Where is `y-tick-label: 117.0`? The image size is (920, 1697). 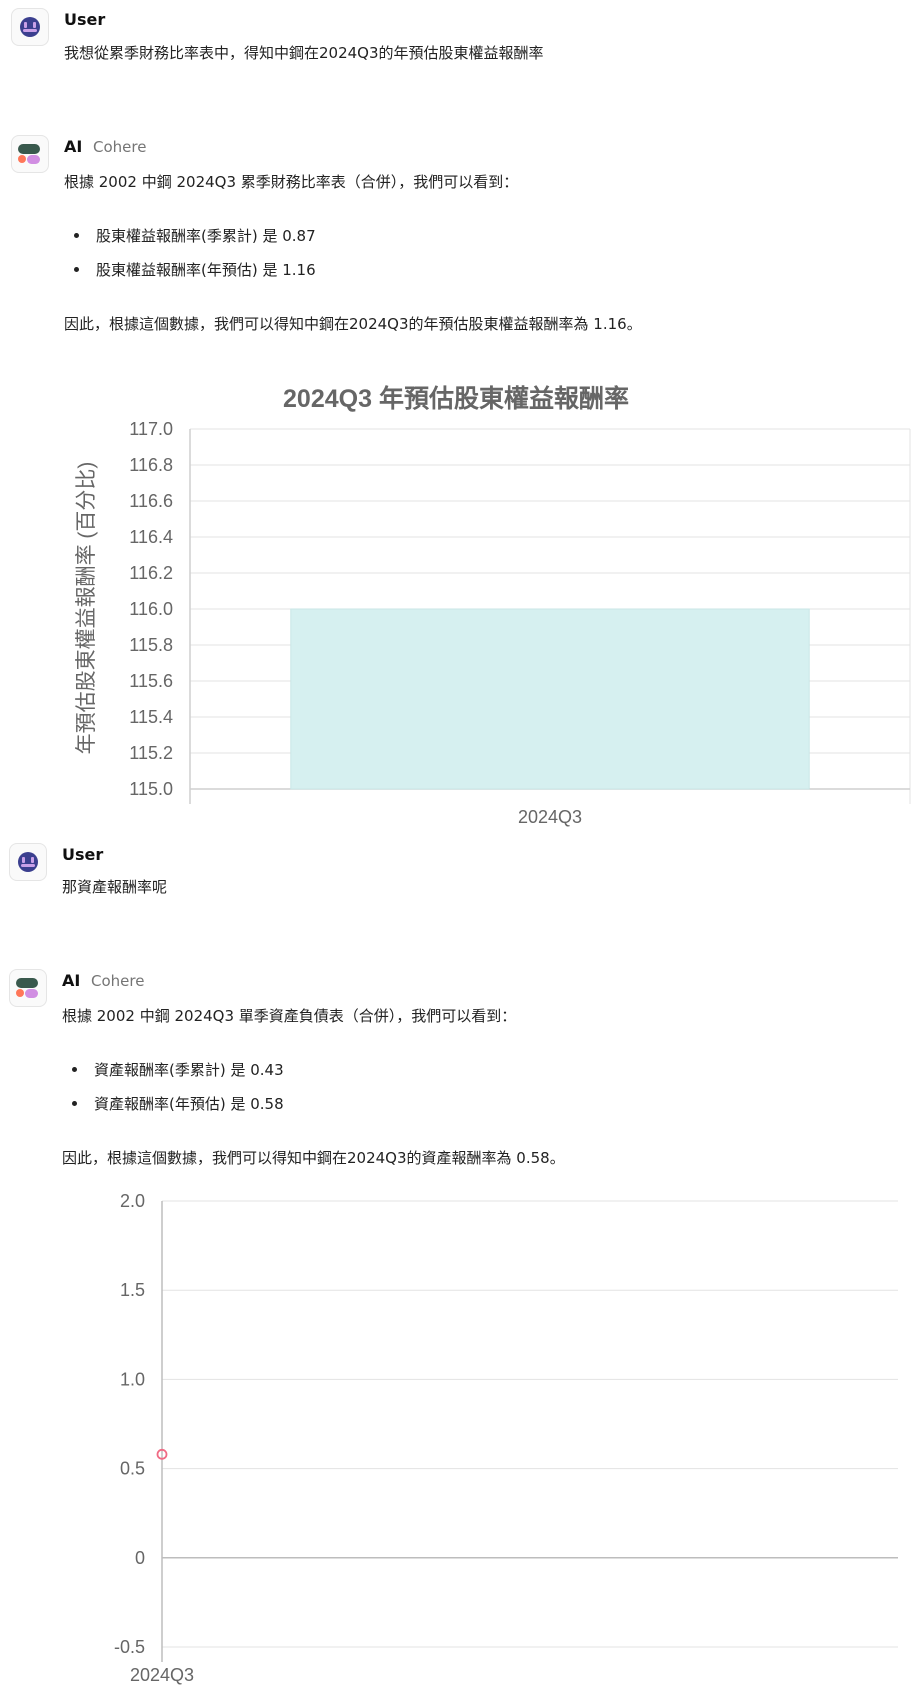 y-tick-label: 117.0 is located at coordinates (151, 429).